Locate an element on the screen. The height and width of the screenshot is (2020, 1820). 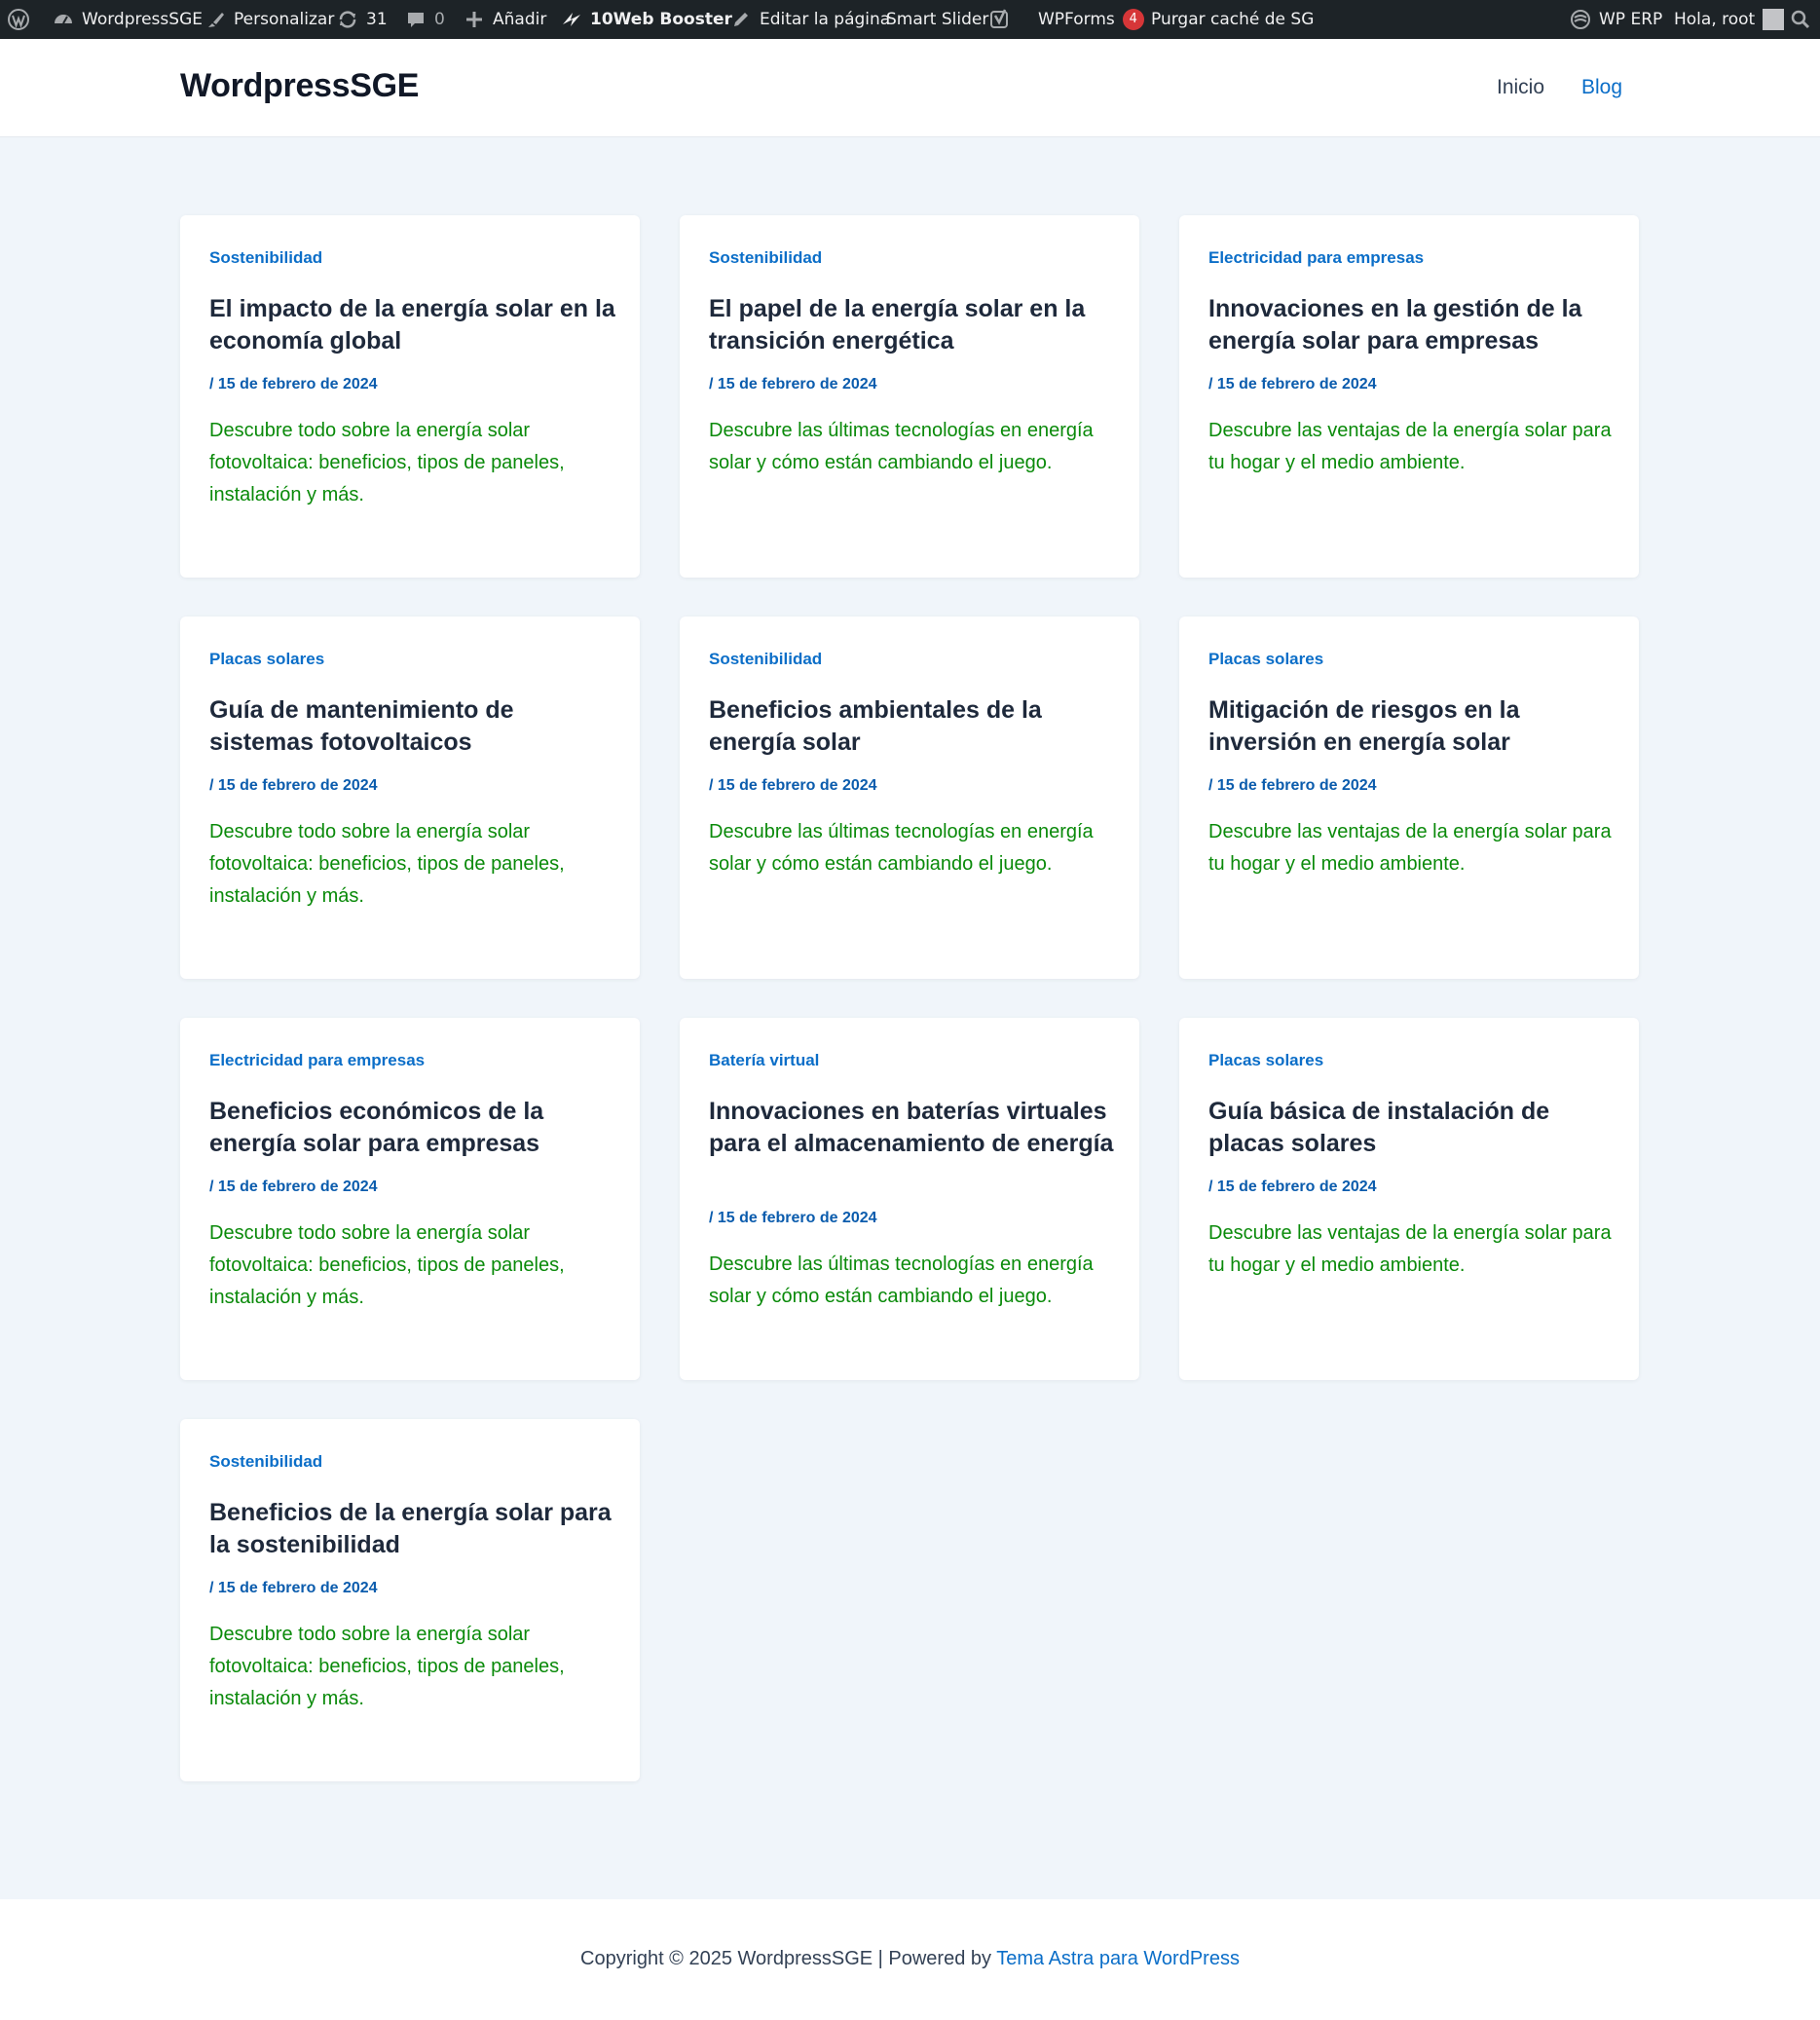
comment-icon is located at coordinates (416, 19).